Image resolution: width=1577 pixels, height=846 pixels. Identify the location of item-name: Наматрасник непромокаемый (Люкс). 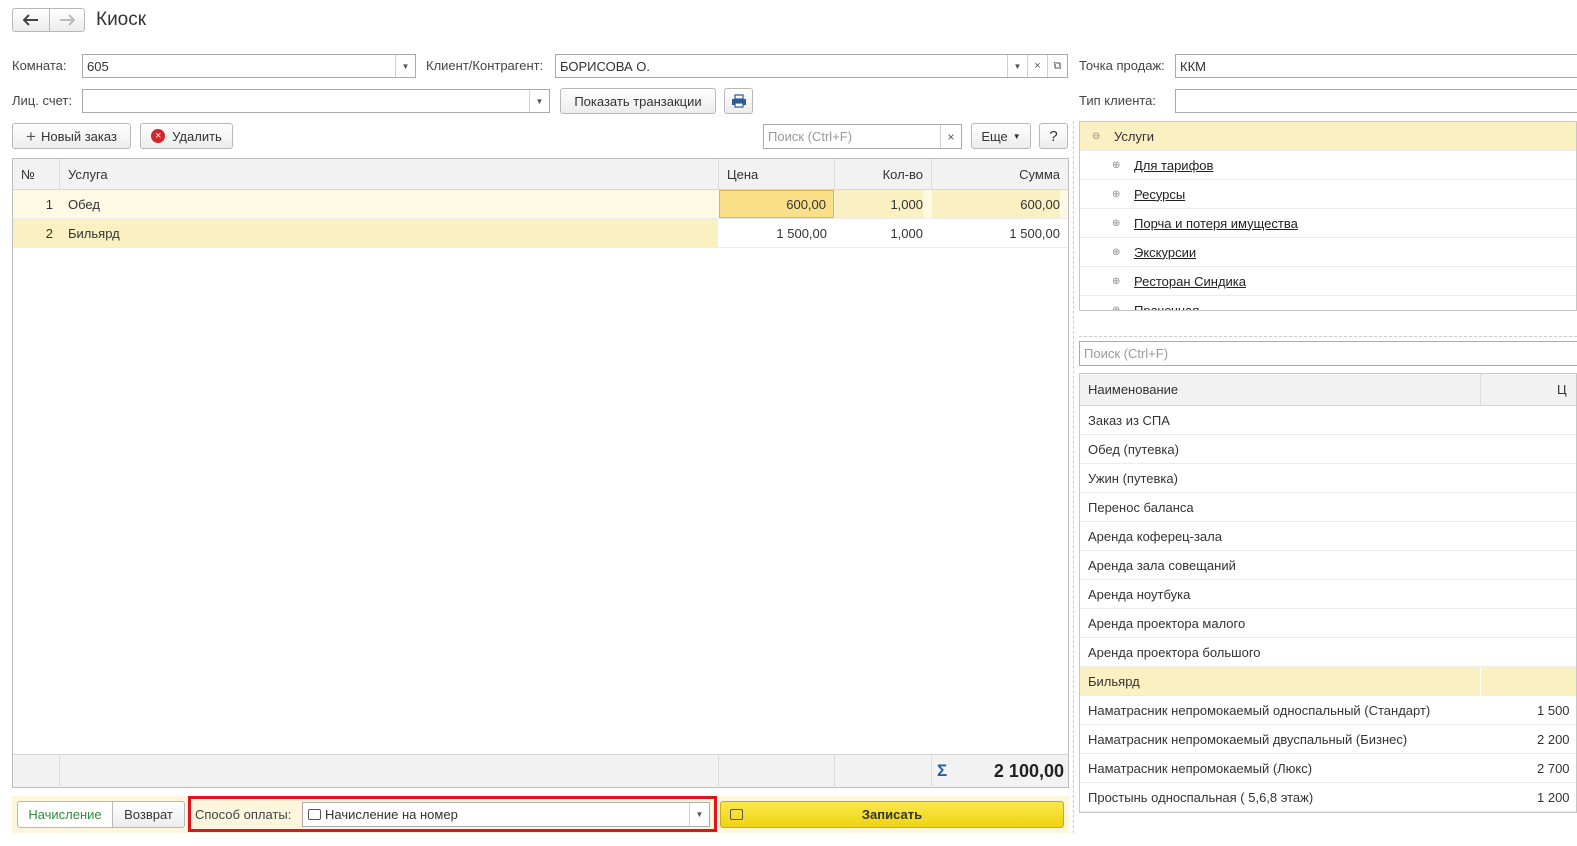
(1200, 768).